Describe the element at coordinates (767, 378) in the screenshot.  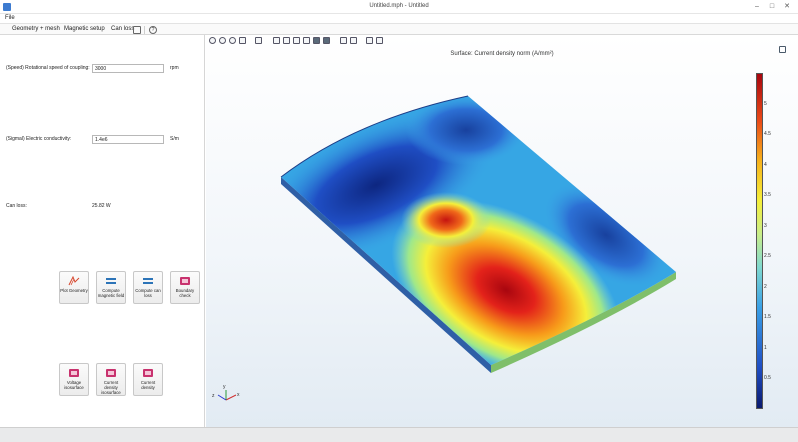
I see `colorbar-tick-label: 0.5` at that location.